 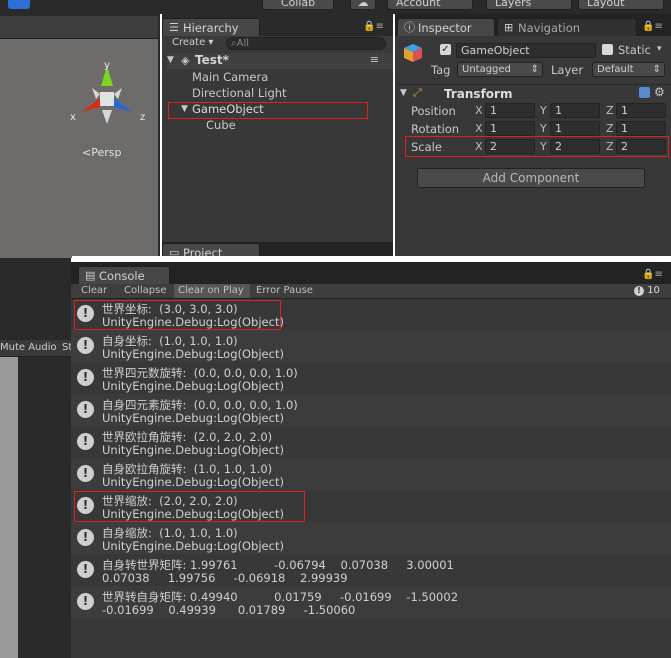 What do you see at coordinates (567, 27) in the screenshot?
I see `tab-navigation: ⊞ Navigation` at bounding box center [567, 27].